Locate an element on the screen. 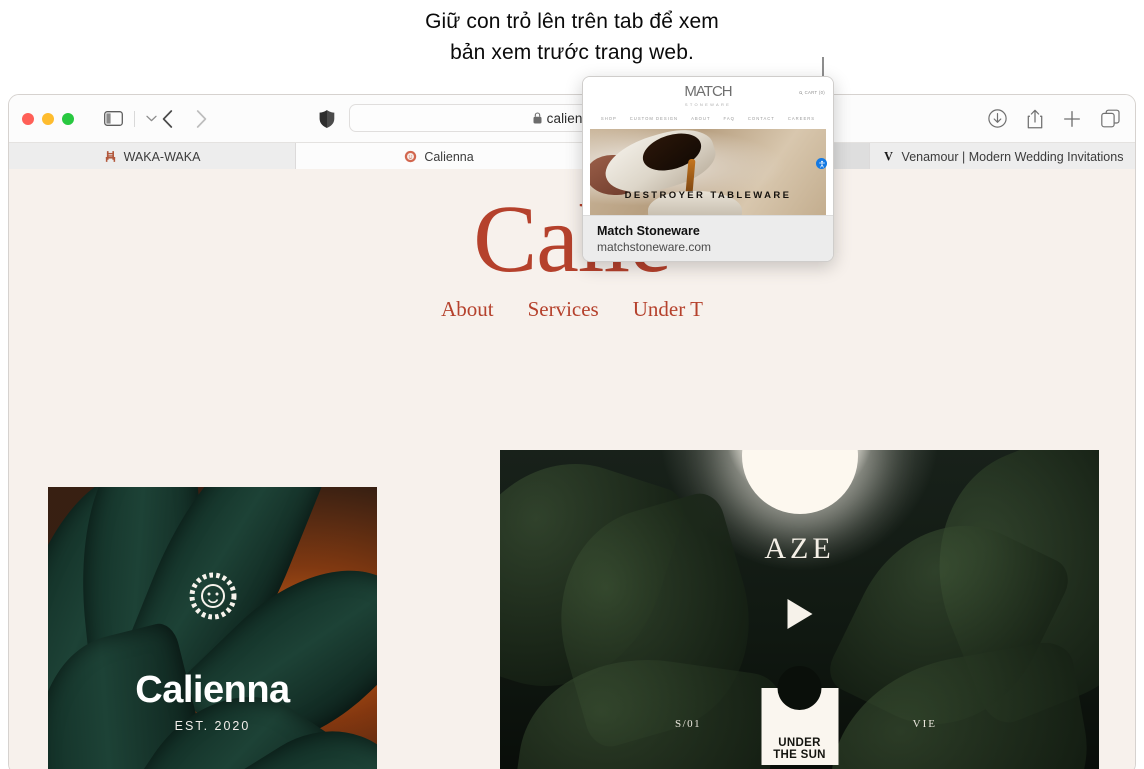  browser-toolbar: calienna.com is located at coordinates (572, 118).